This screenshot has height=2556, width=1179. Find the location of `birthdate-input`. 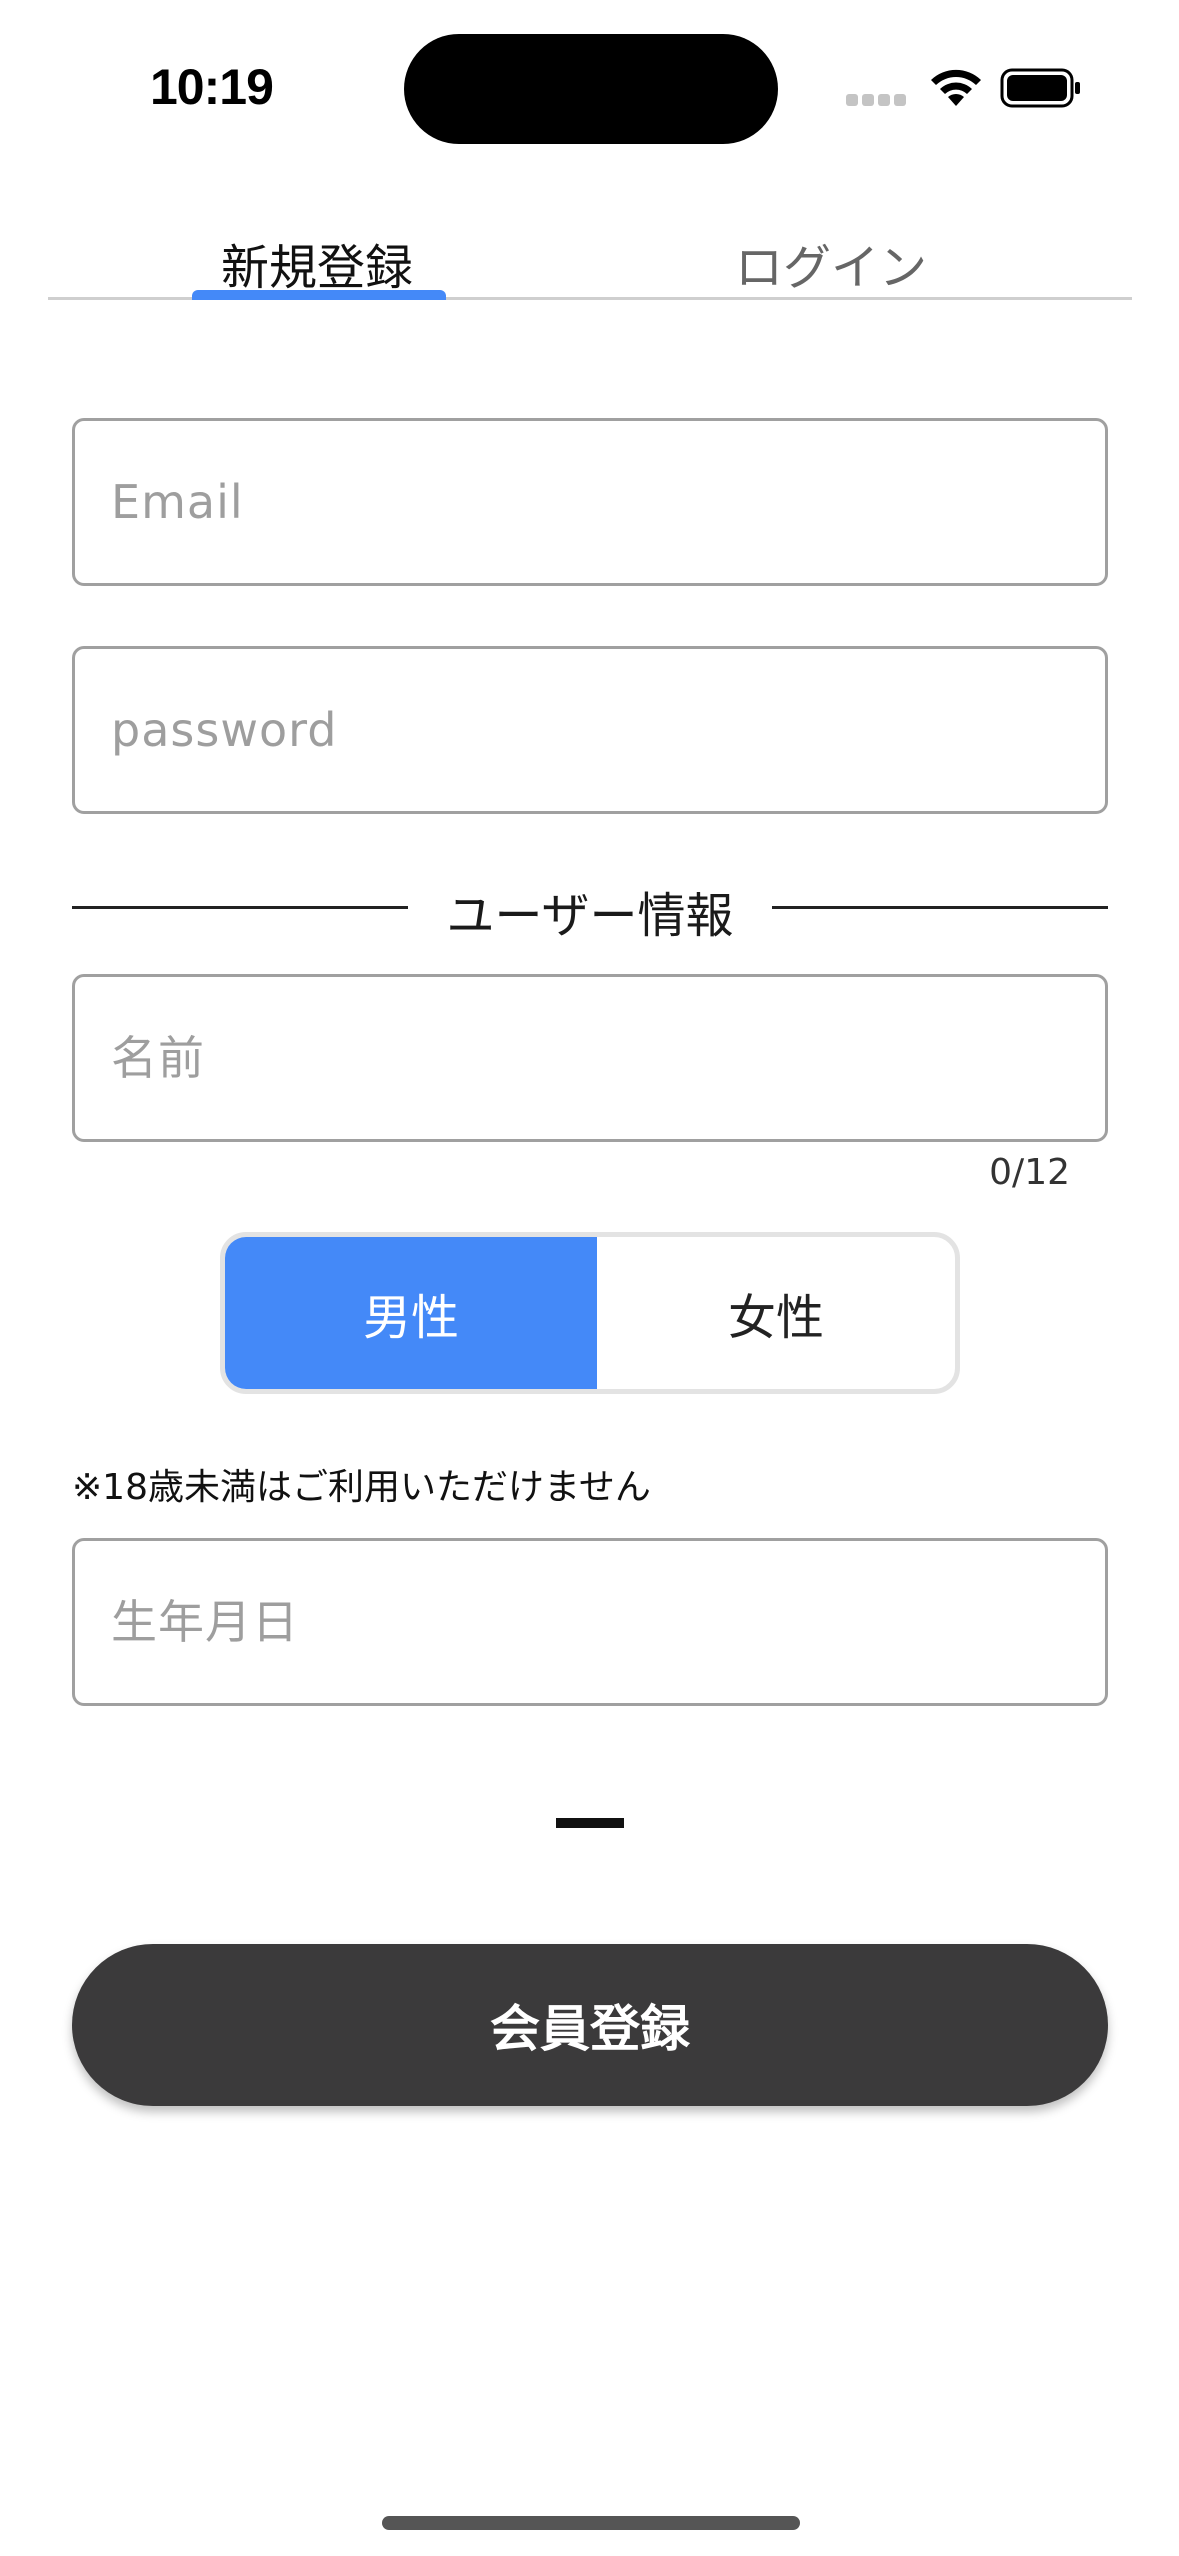

birthdate-input is located at coordinates (591, 1622).